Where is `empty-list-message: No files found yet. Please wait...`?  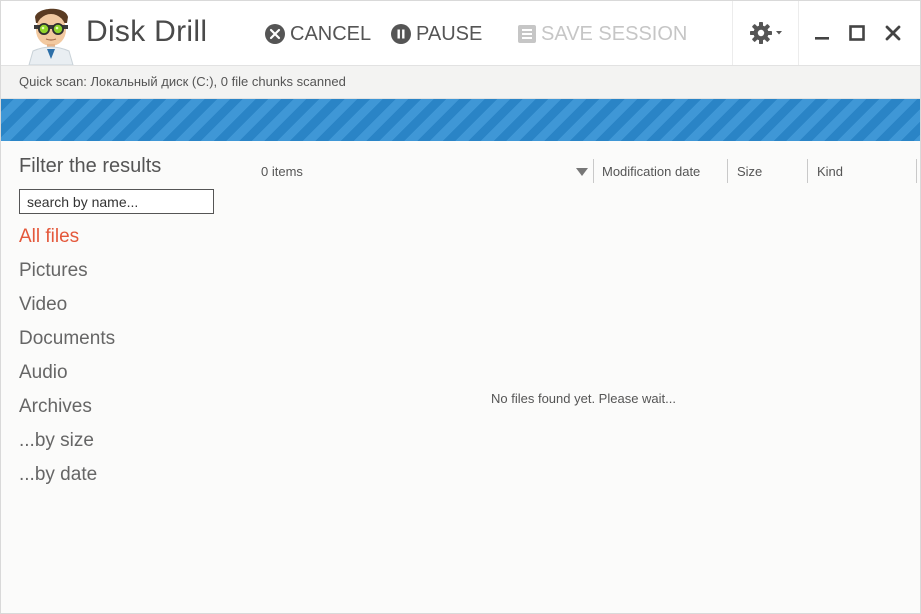
empty-list-message: No files found yet. Please wait... is located at coordinates (583, 398).